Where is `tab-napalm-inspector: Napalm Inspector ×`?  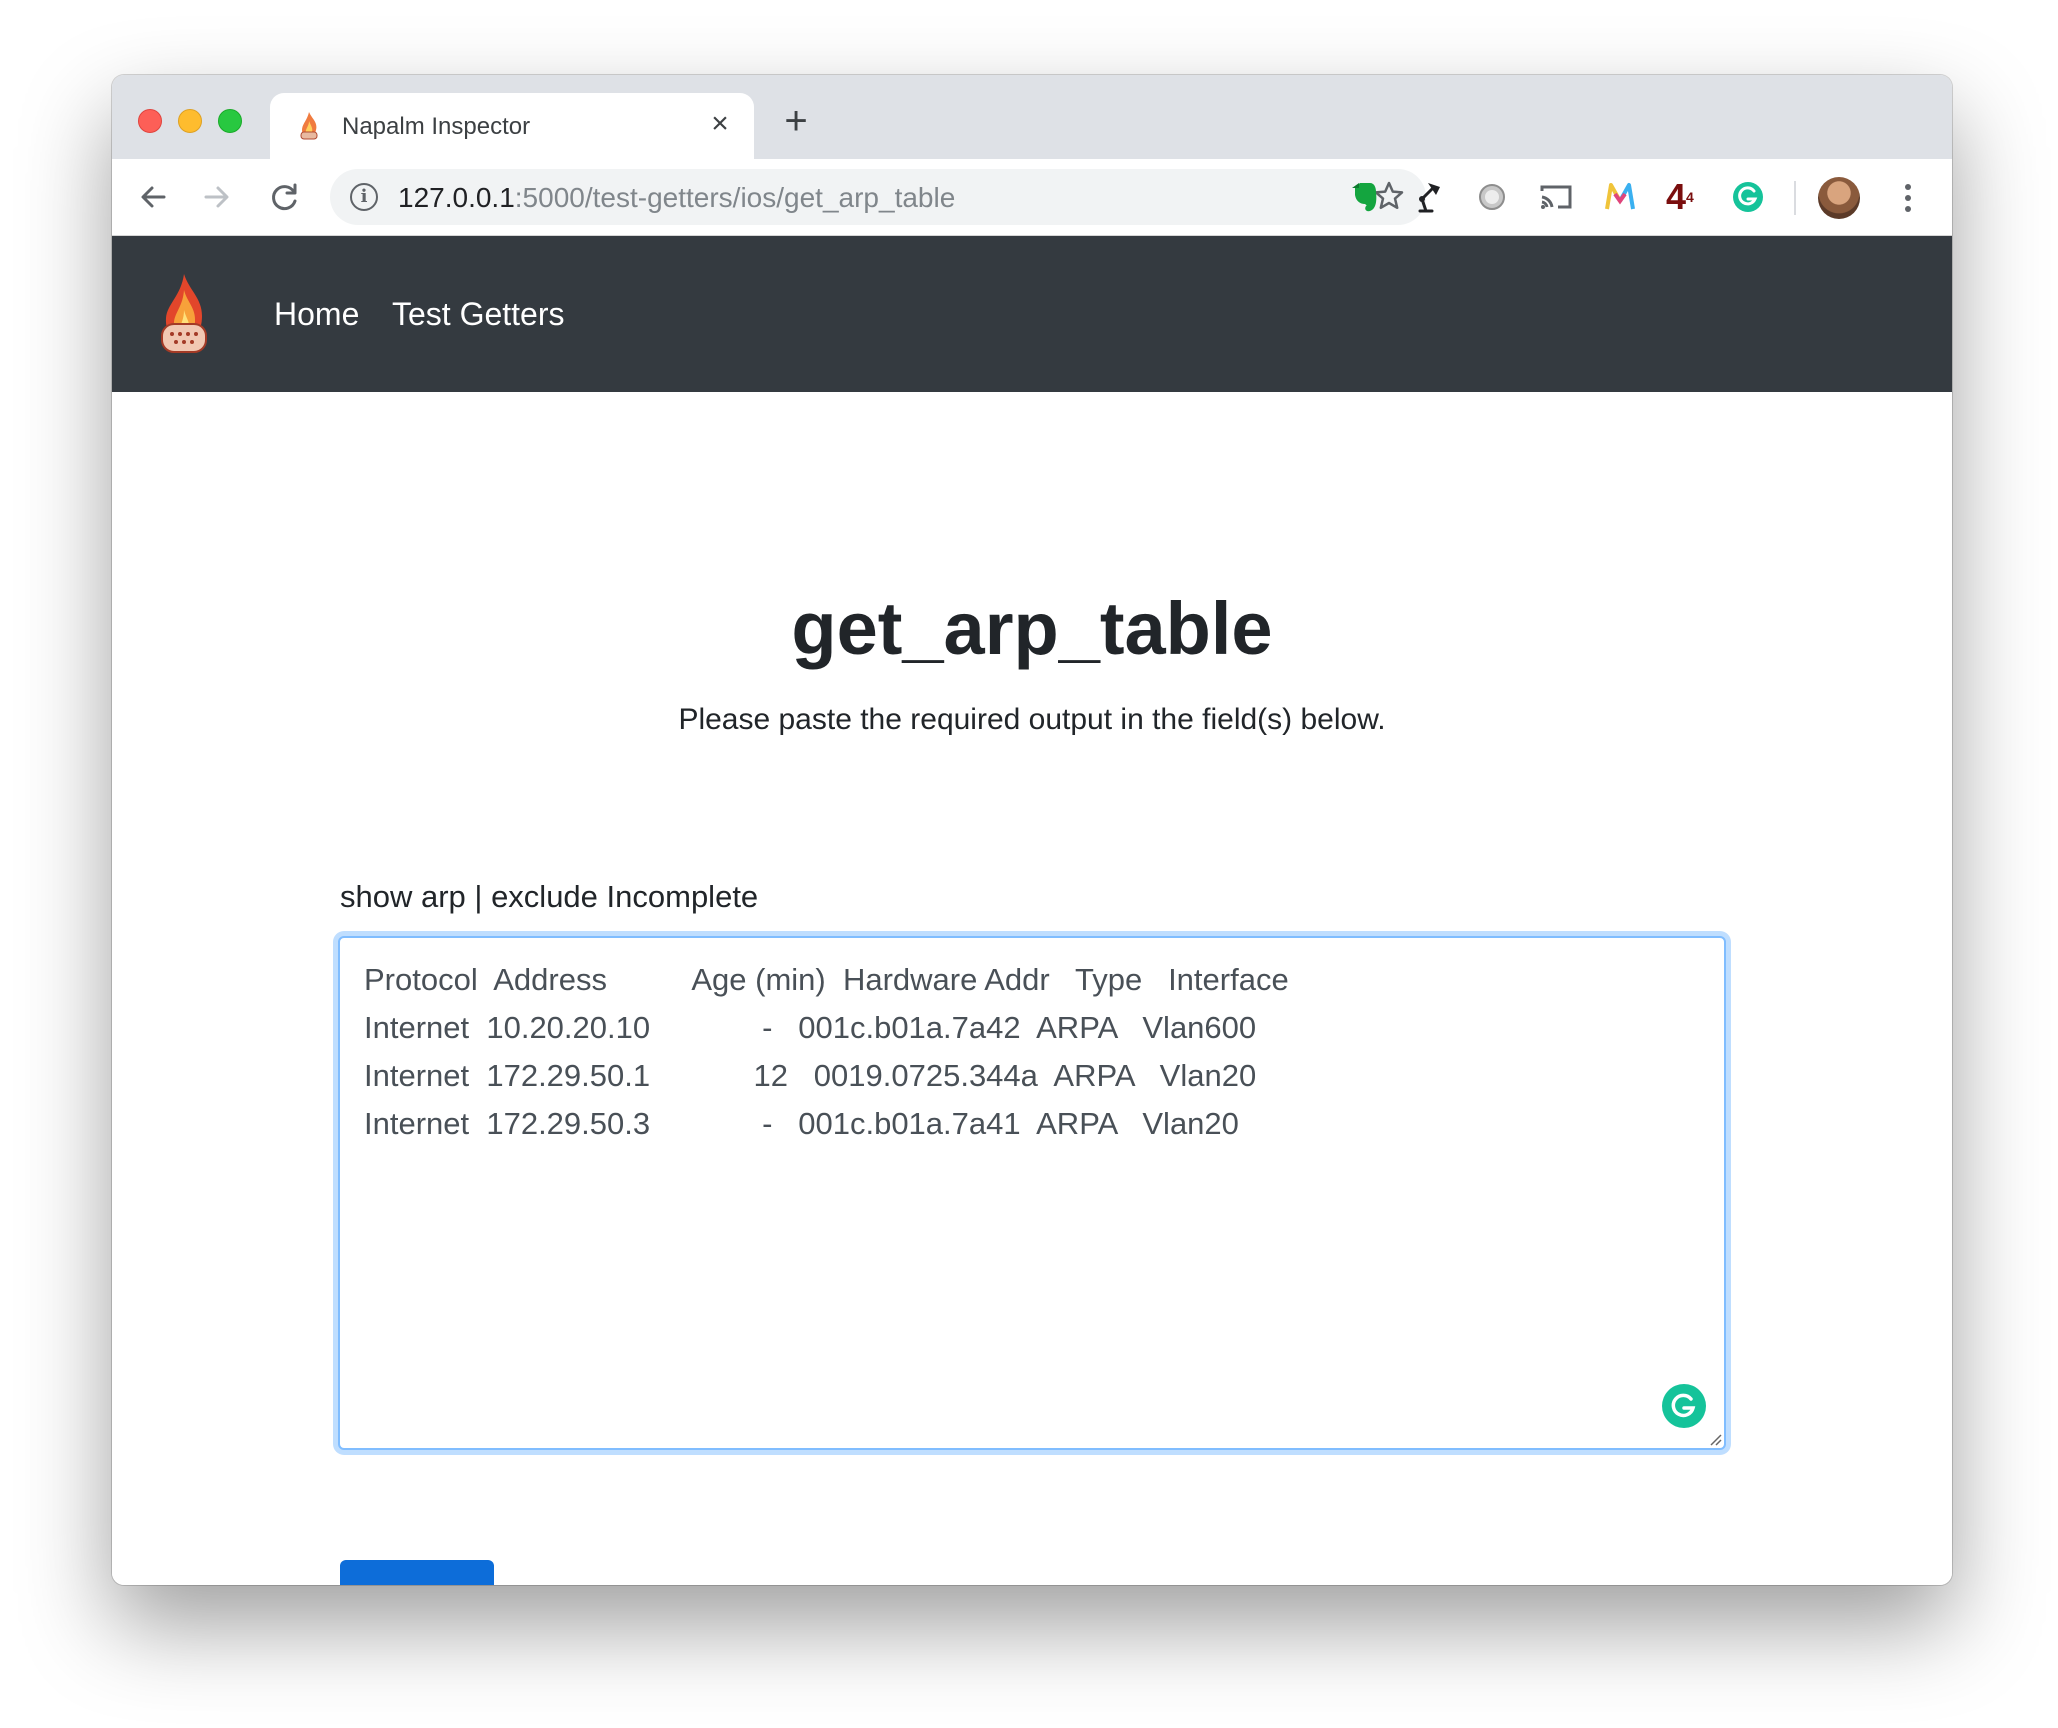
tab-napalm-inspector: Napalm Inspector × is located at coordinates (512, 126).